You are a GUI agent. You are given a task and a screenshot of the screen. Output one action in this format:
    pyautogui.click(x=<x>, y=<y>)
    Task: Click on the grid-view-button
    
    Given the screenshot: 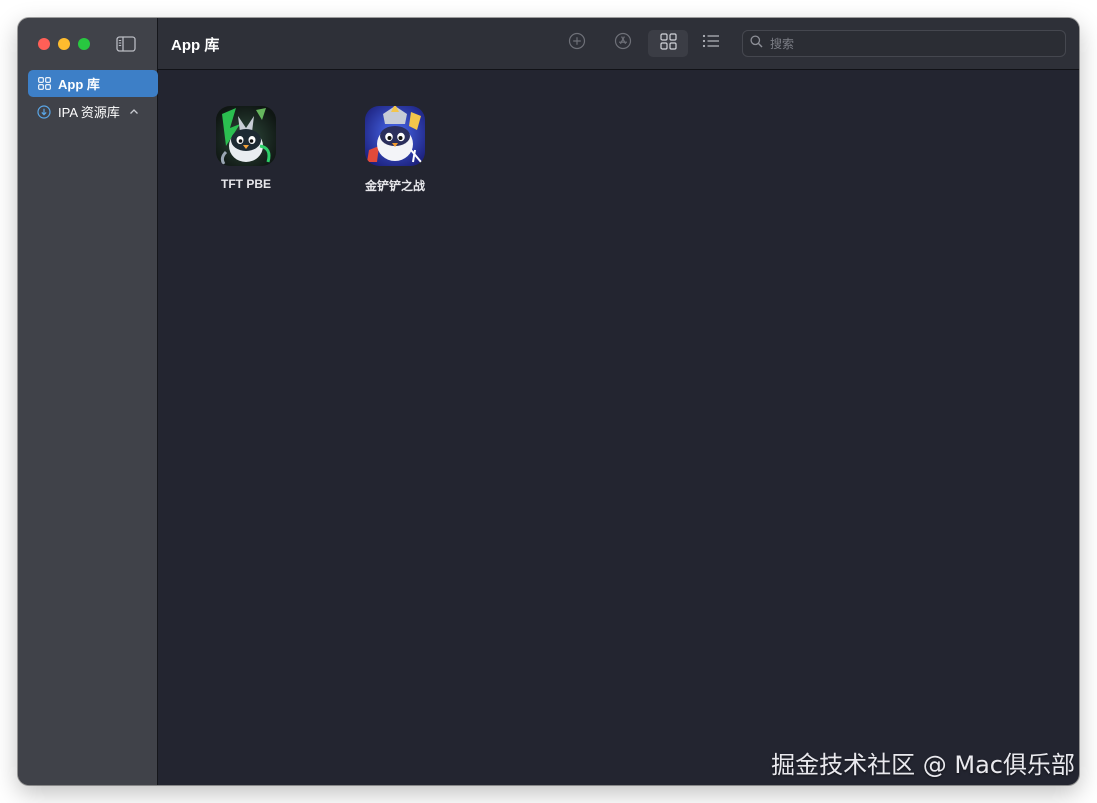 What is the action you would take?
    pyautogui.click(x=668, y=43)
    